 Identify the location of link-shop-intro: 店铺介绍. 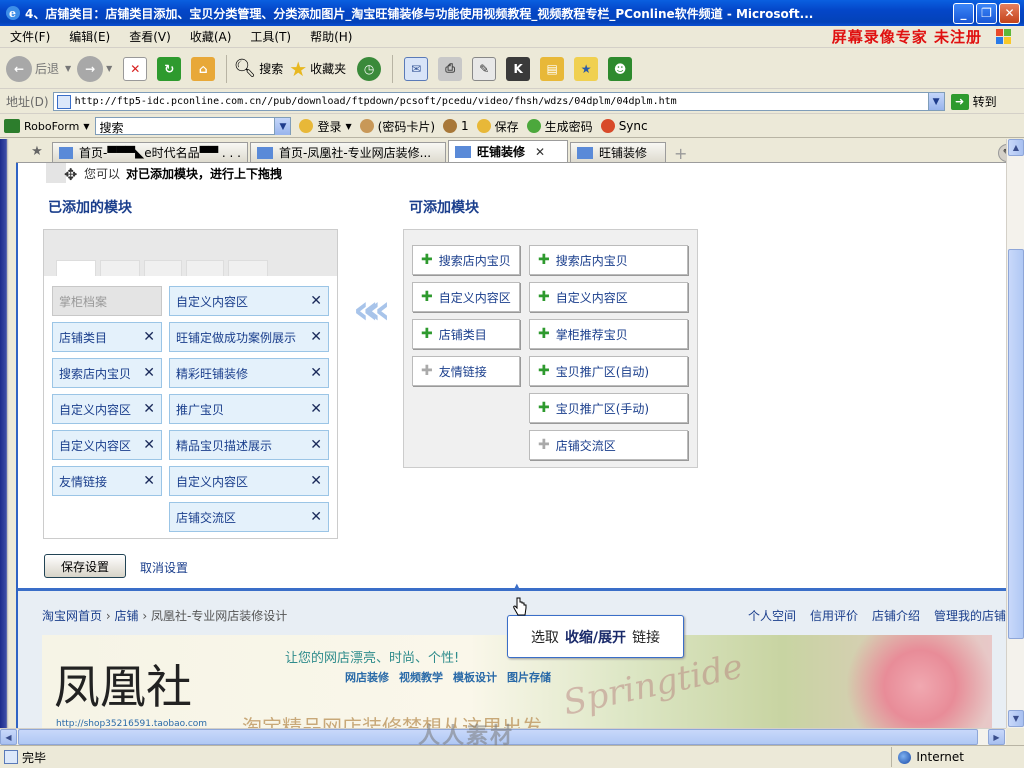
(896, 615).